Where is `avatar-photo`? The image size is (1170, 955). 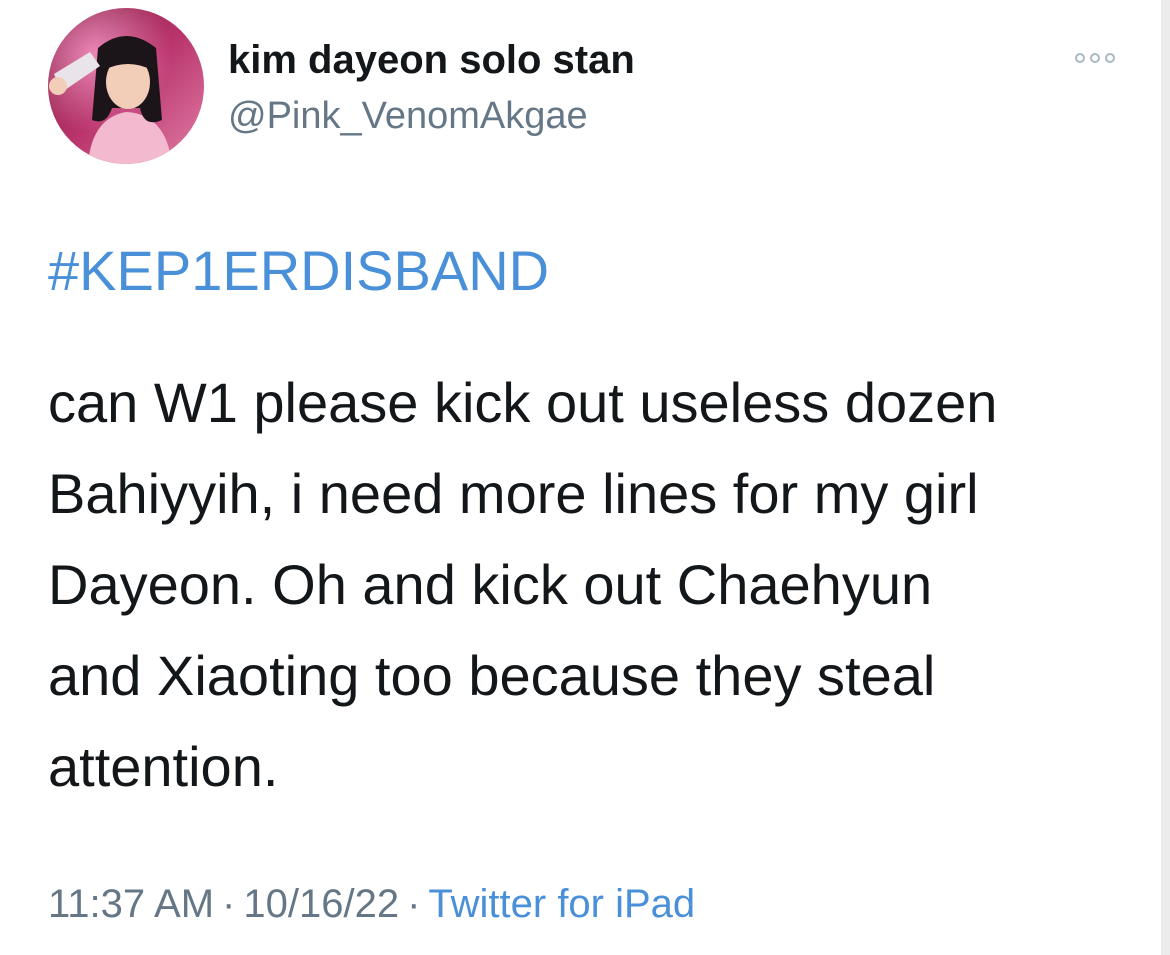
avatar-photo is located at coordinates (126, 86).